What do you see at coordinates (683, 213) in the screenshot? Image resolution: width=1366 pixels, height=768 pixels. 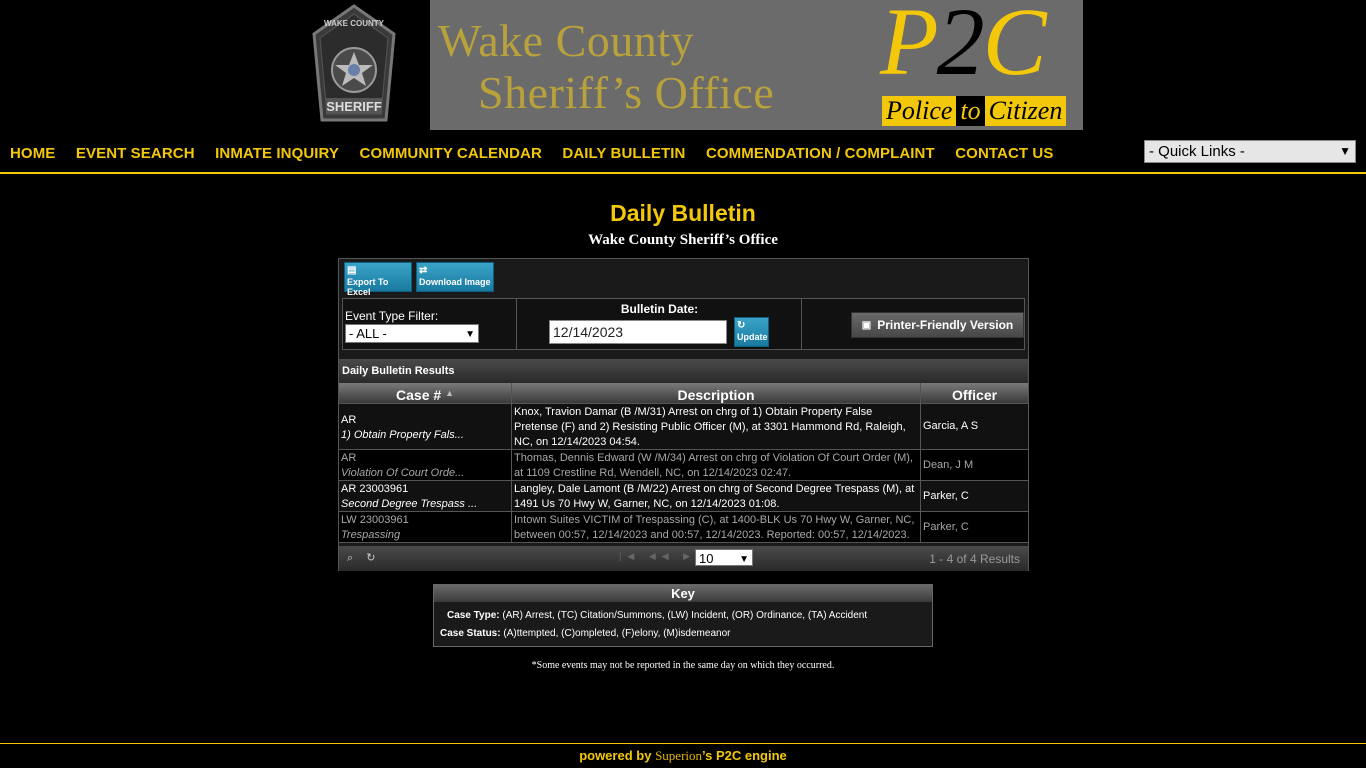 I see `page-title: Daily Bulletin` at bounding box center [683, 213].